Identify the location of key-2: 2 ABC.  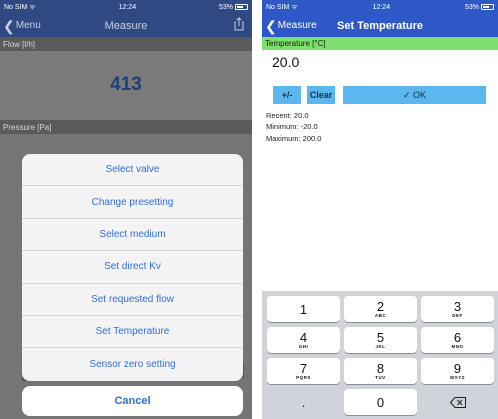
(380, 309).